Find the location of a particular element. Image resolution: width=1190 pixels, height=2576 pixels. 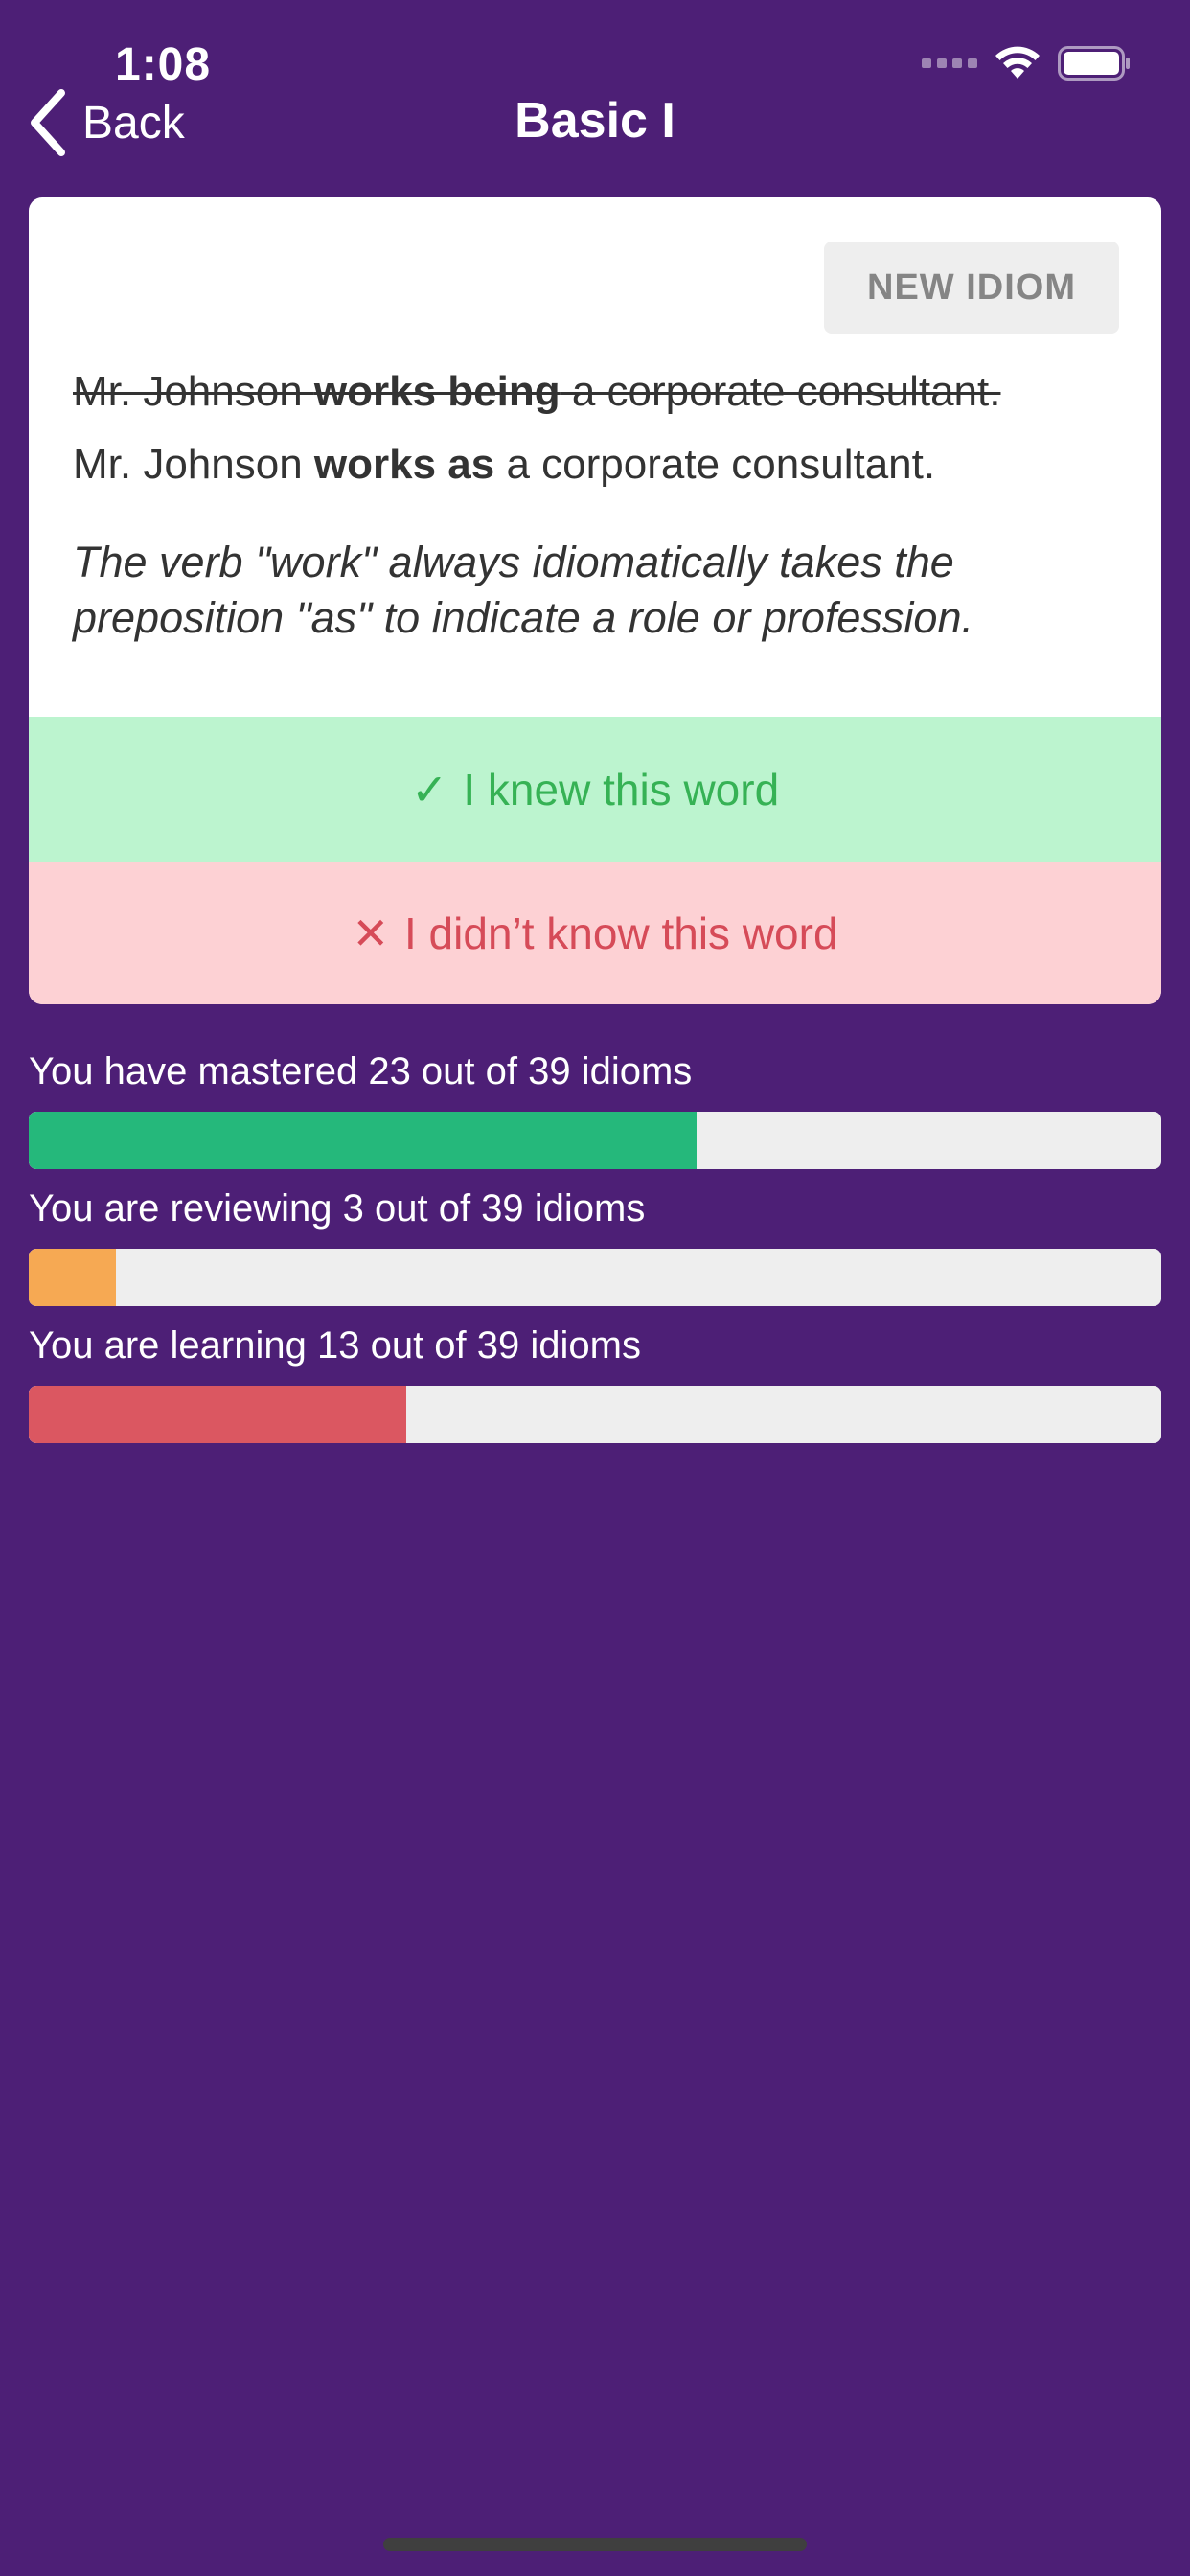

wifi-icon is located at coordinates (1018, 63).